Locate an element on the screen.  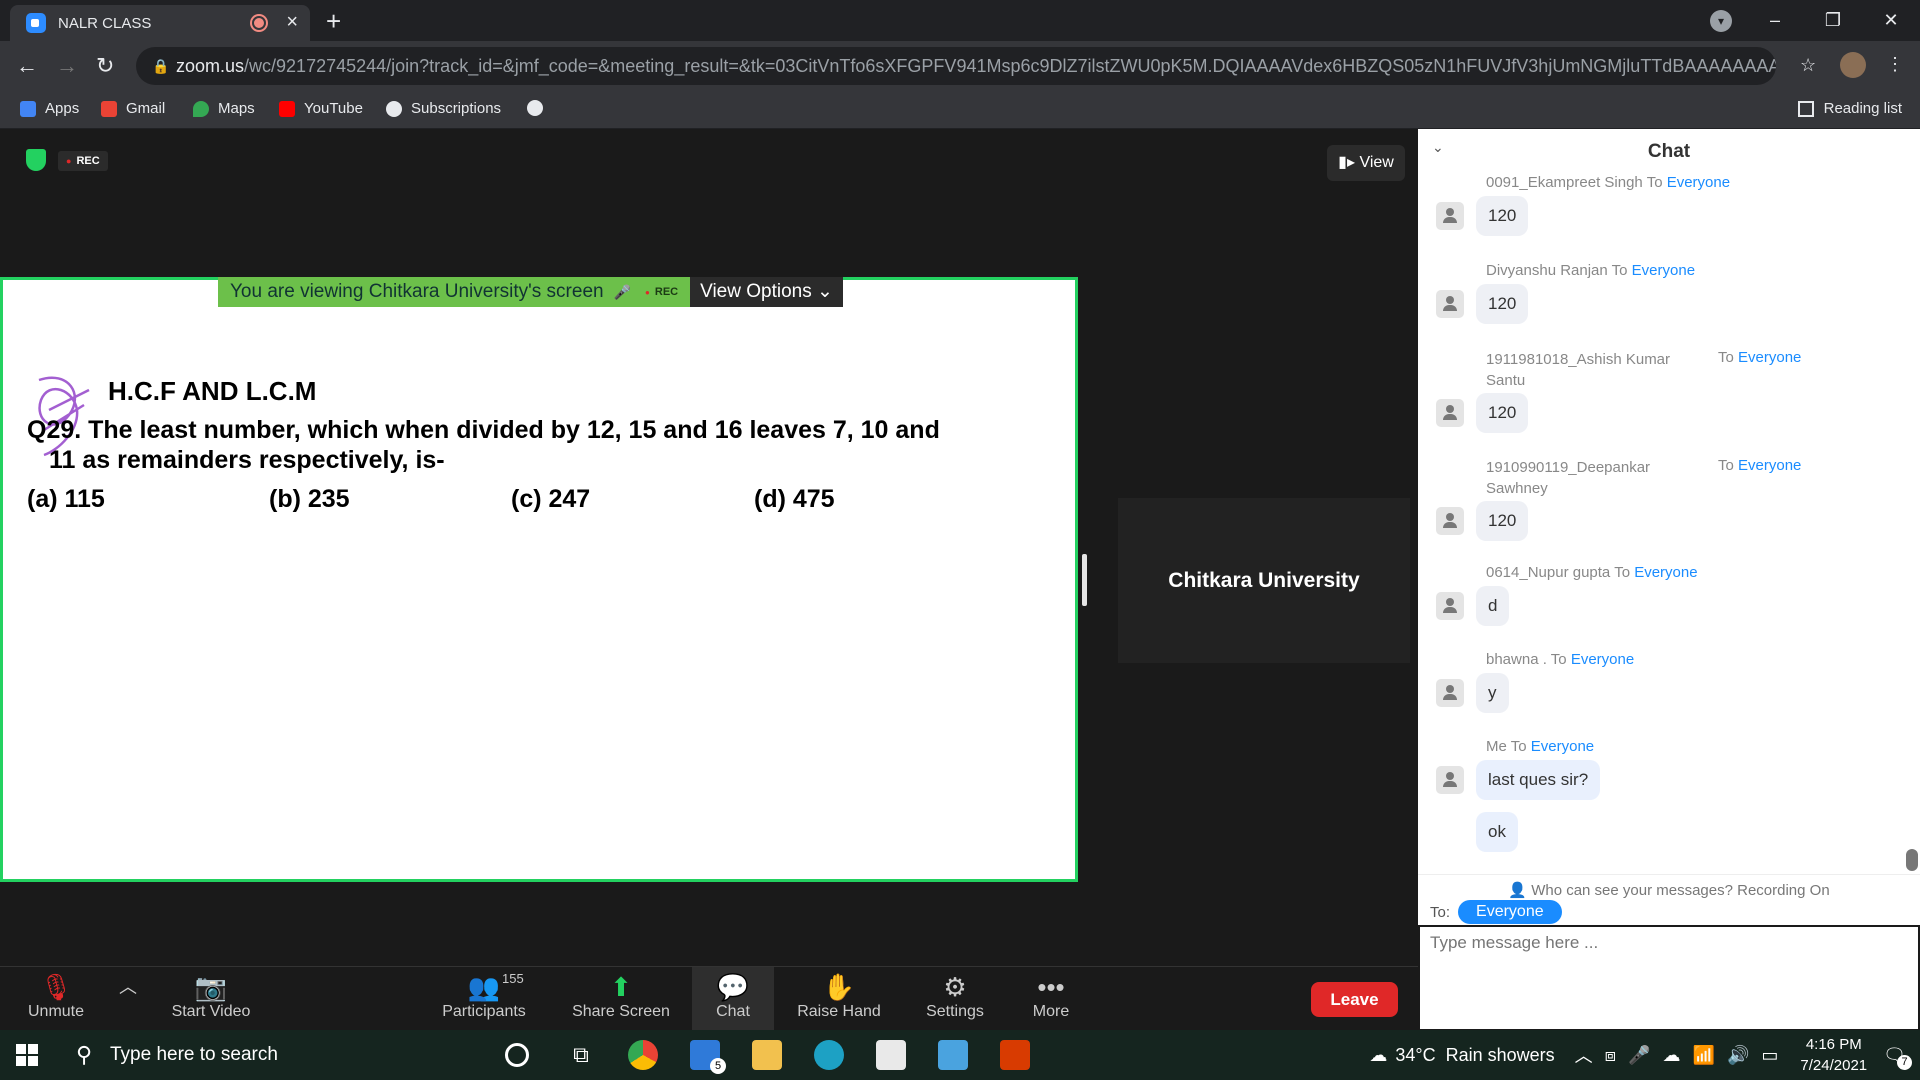
avatar is located at coordinates (1853, 65).